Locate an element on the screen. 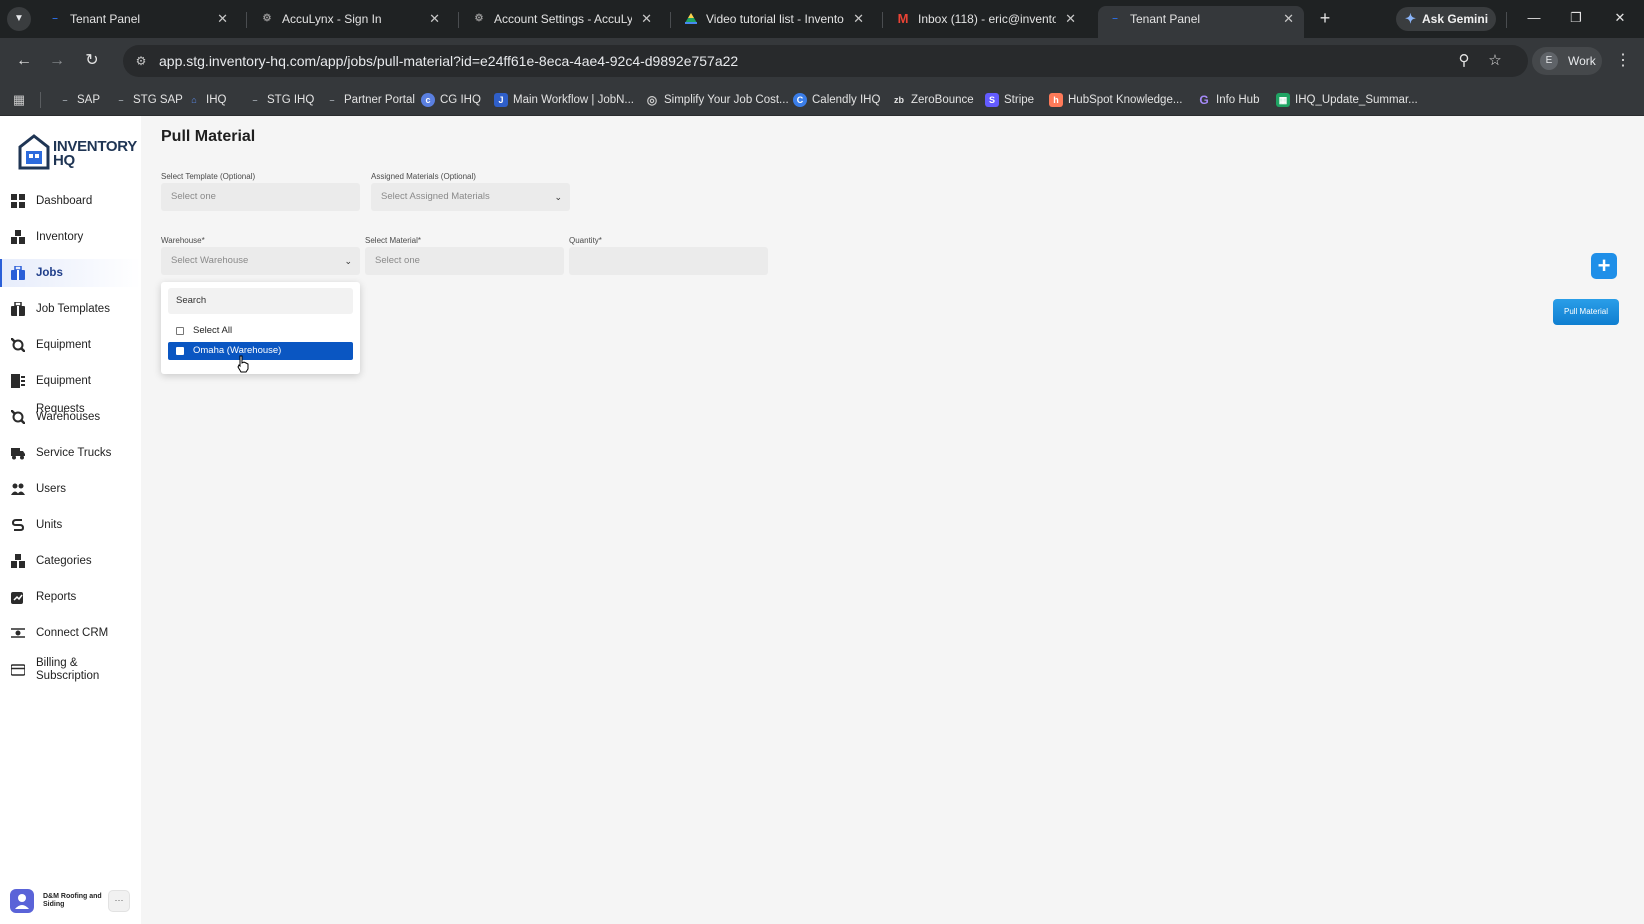 The image size is (1644, 924). quantity-input is located at coordinates (668, 261).